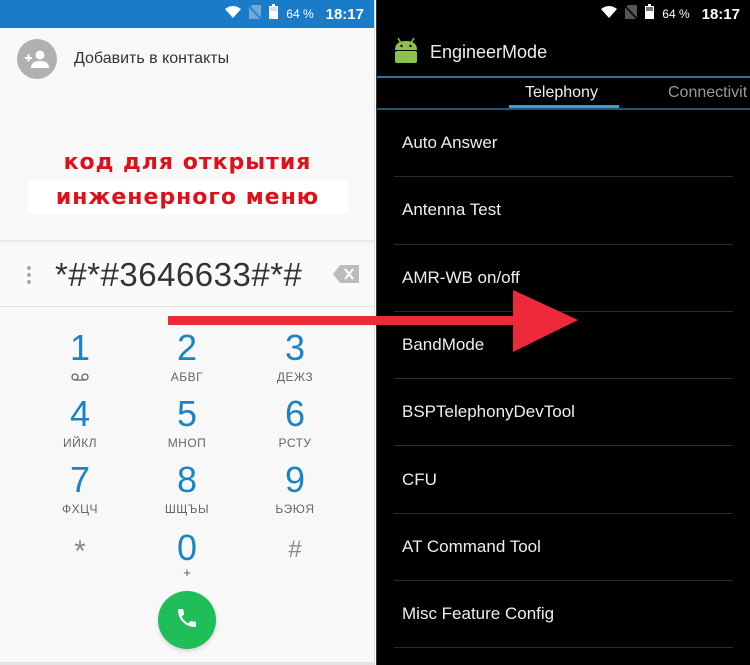  What do you see at coordinates (187, 509) in the screenshot?
I see `key-letters: ШЩЪЫ` at bounding box center [187, 509].